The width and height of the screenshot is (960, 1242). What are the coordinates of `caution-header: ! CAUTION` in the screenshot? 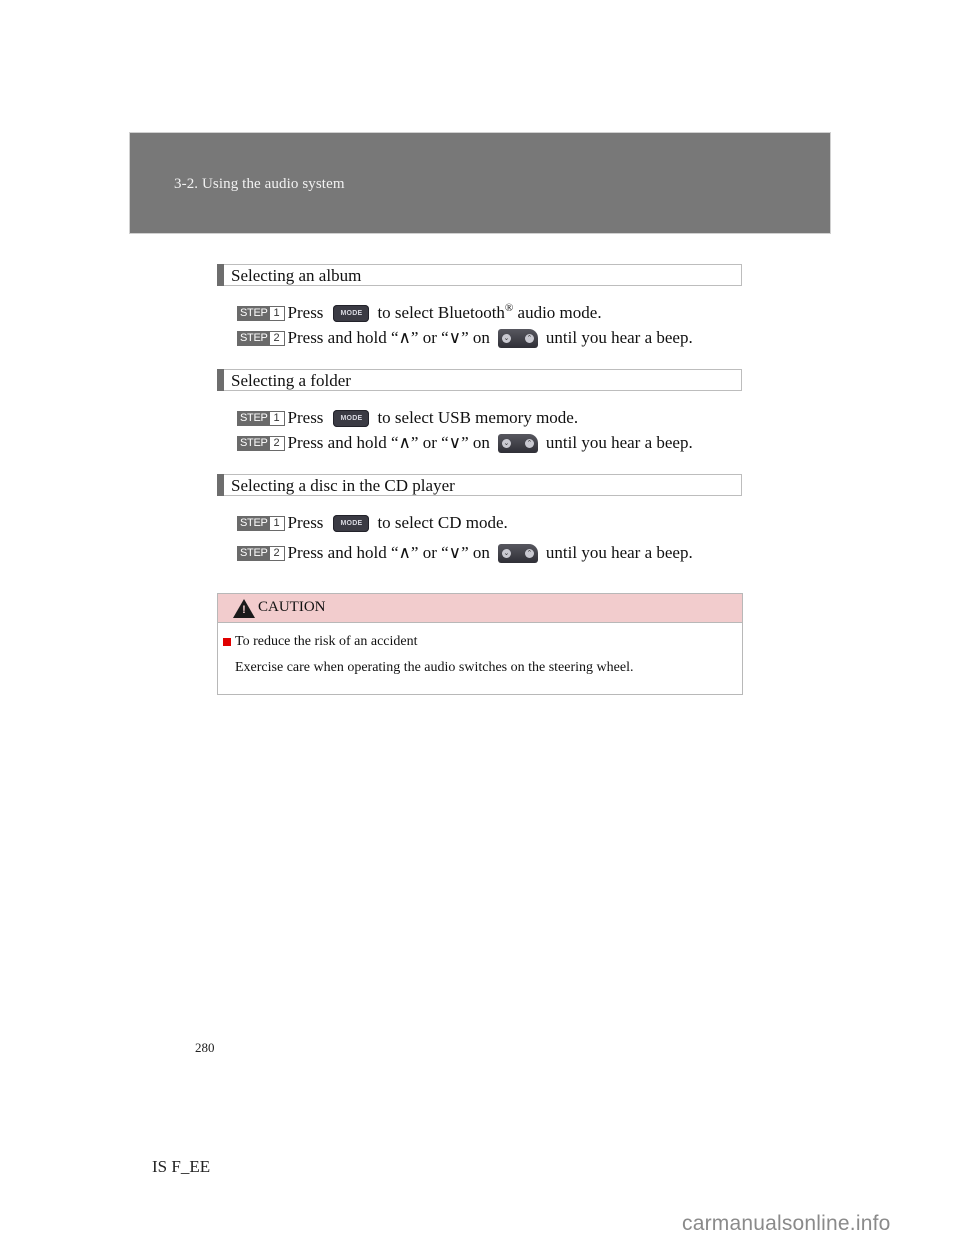 It's located at (480, 608).